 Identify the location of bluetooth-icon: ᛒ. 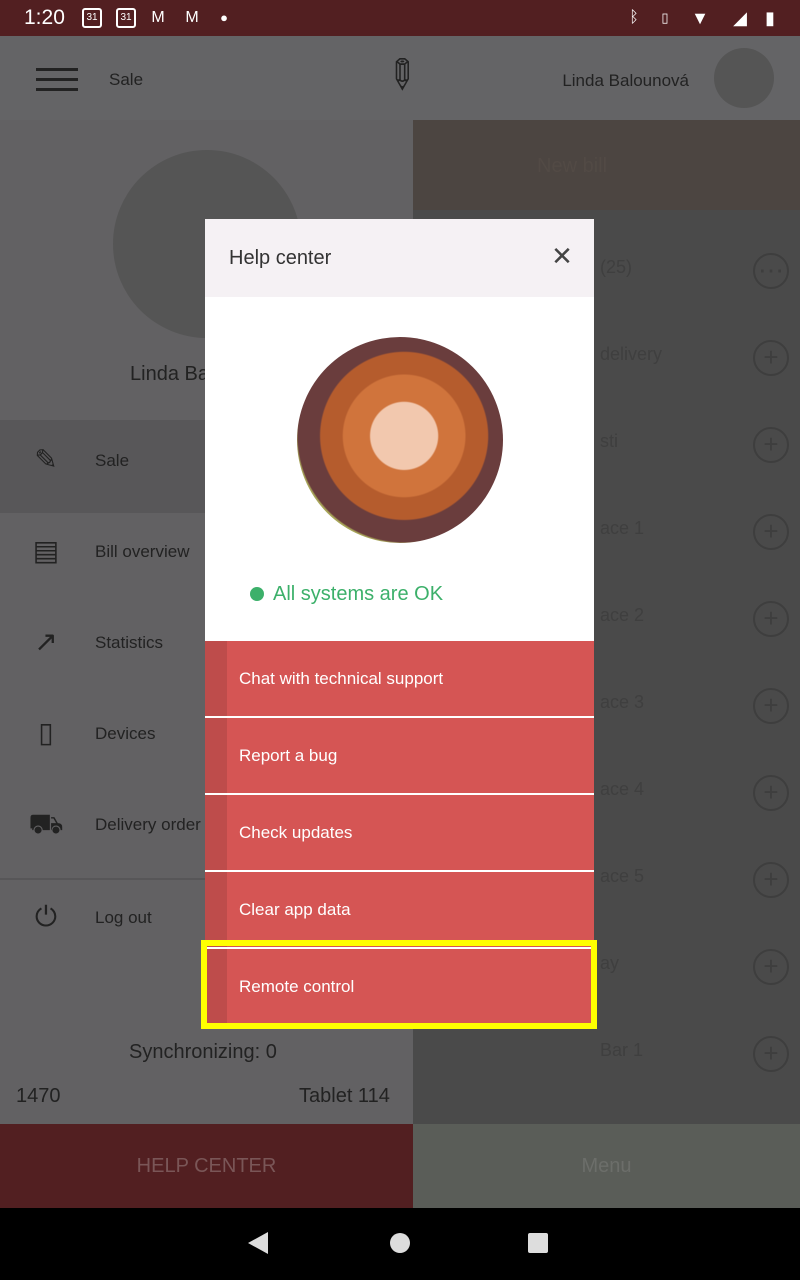
(634, 17).